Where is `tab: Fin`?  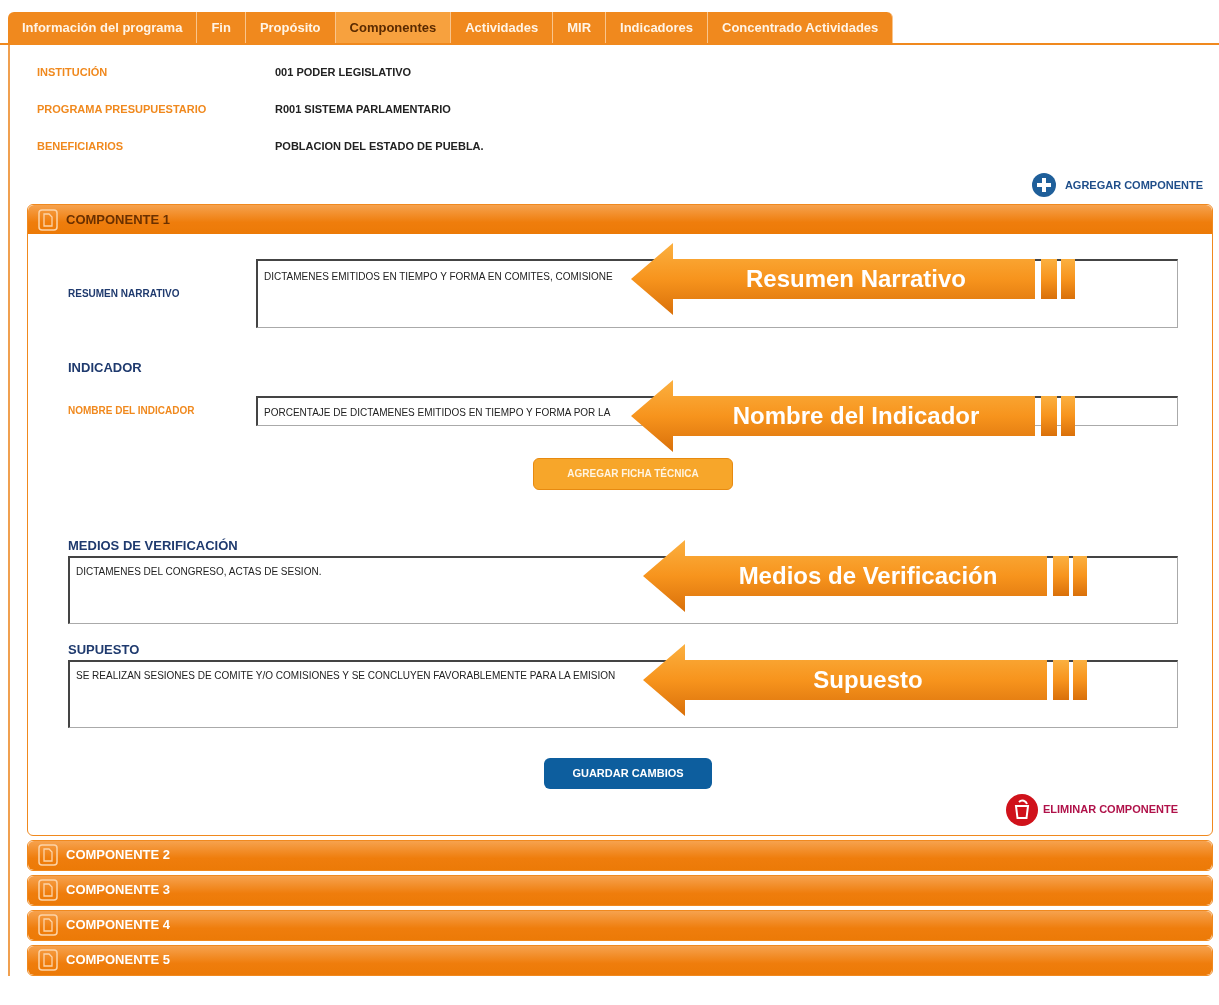 tab: Fin is located at coordinates (221, 27).